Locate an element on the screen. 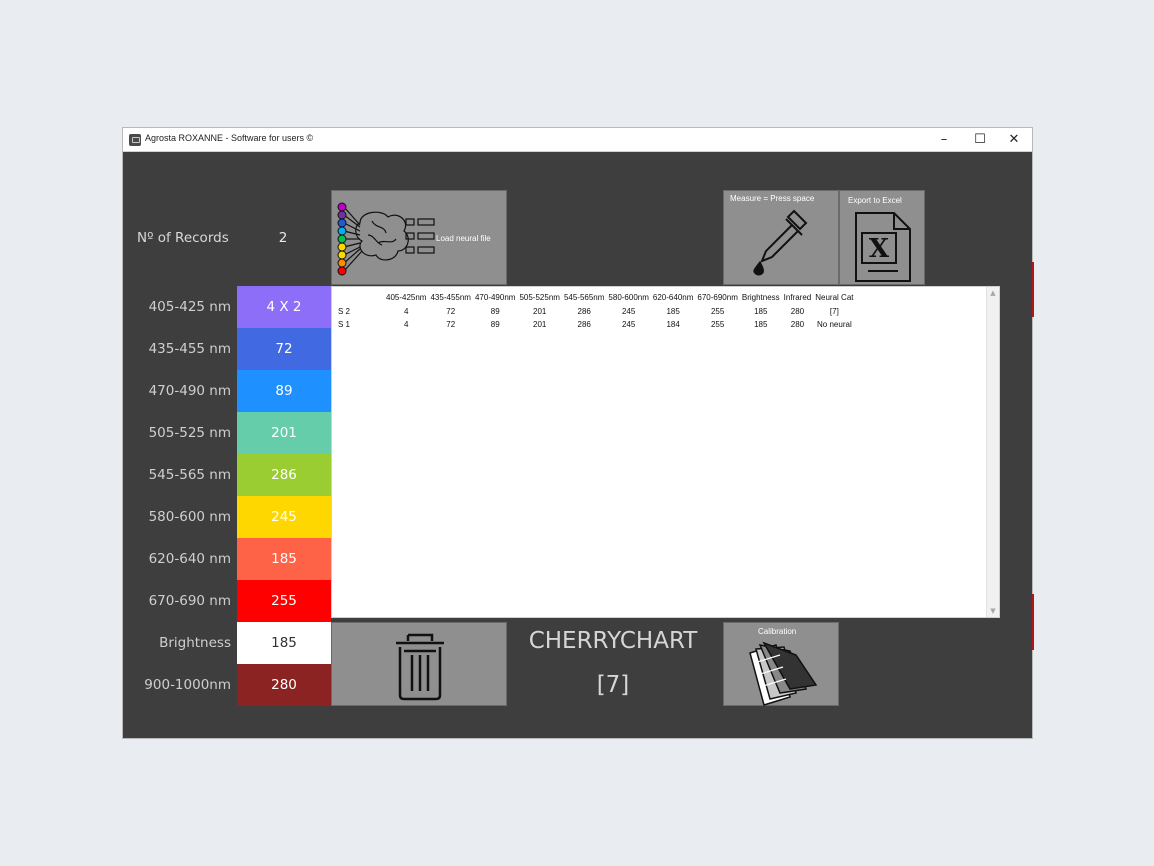  column-header: 470-490nm is located at coordinates (495, 297).